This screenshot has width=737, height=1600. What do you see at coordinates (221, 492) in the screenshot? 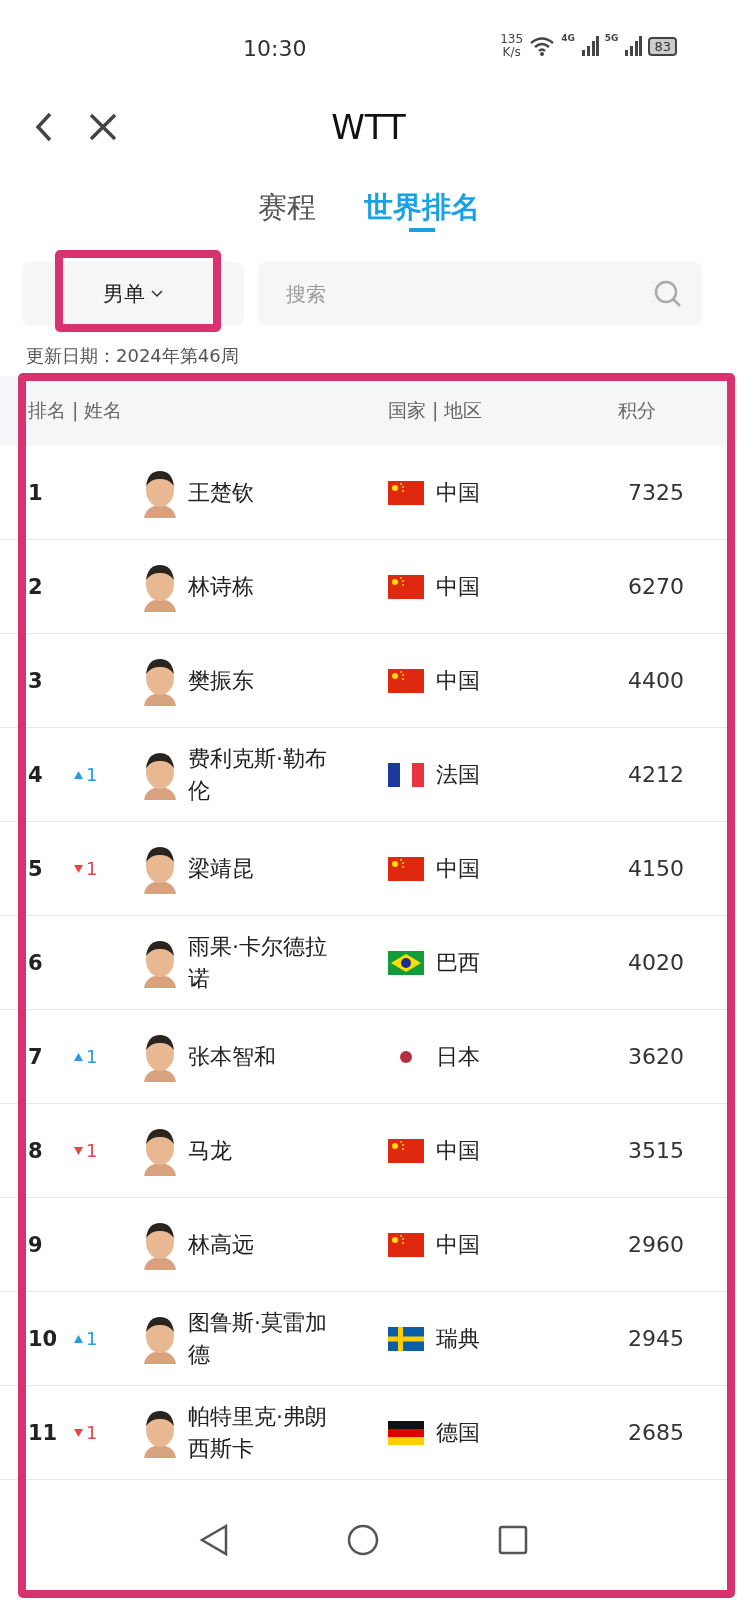
I see `player-name: 王楚钦` at bounding box center [221, 492].